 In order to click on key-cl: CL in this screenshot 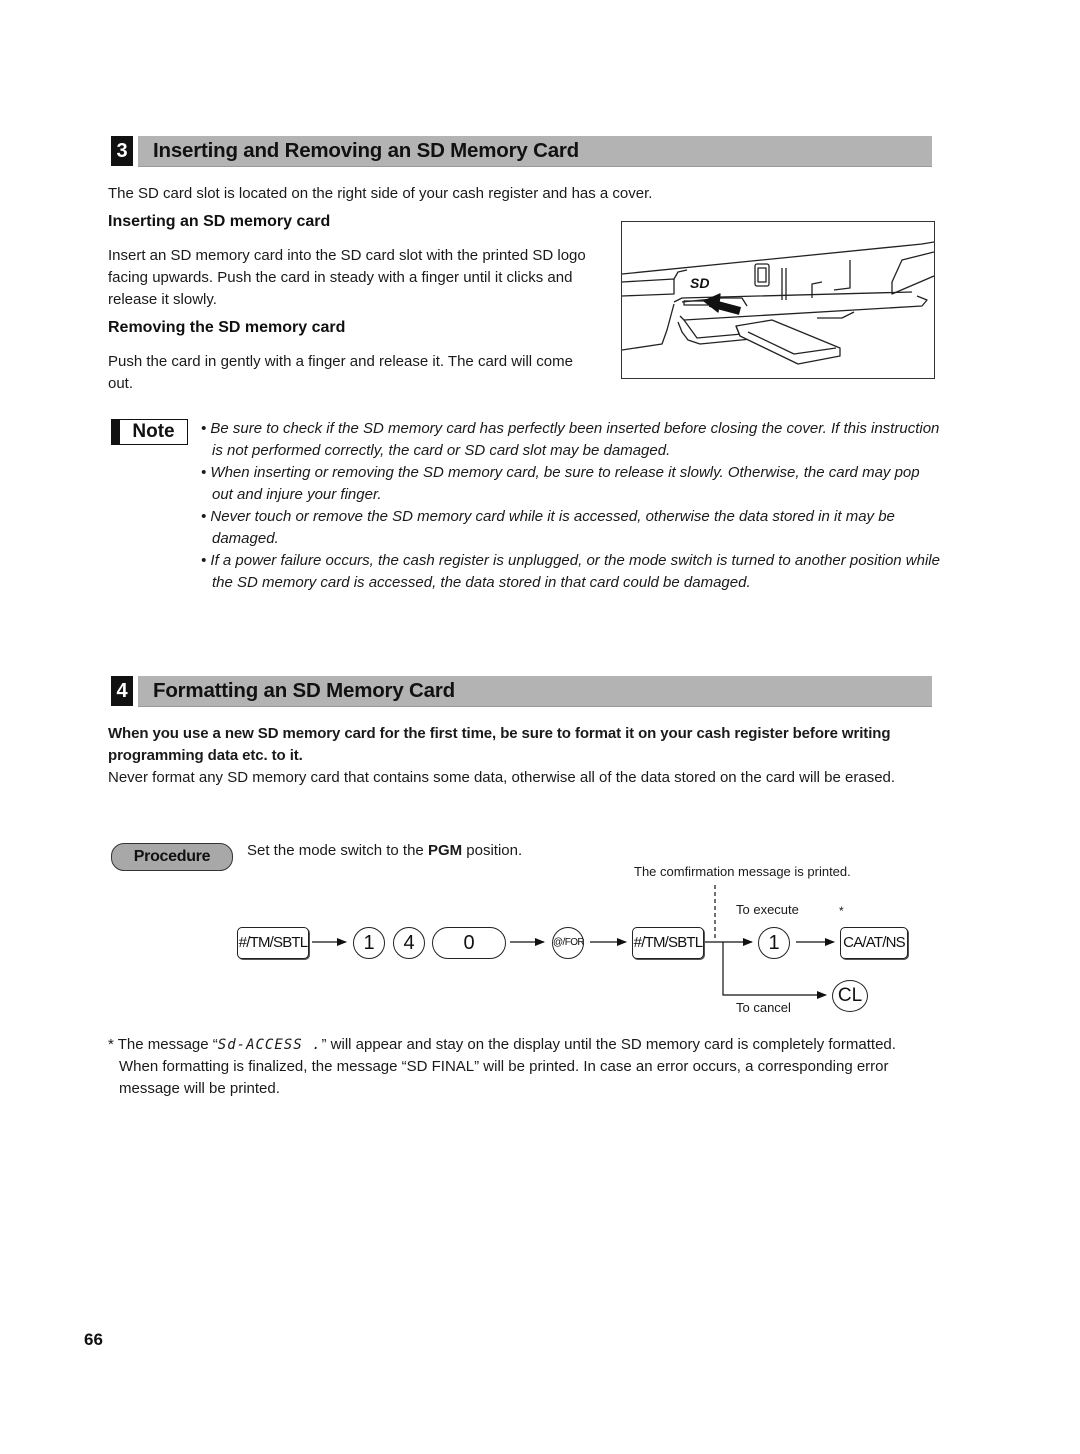, I will do `click(850, 996)`.